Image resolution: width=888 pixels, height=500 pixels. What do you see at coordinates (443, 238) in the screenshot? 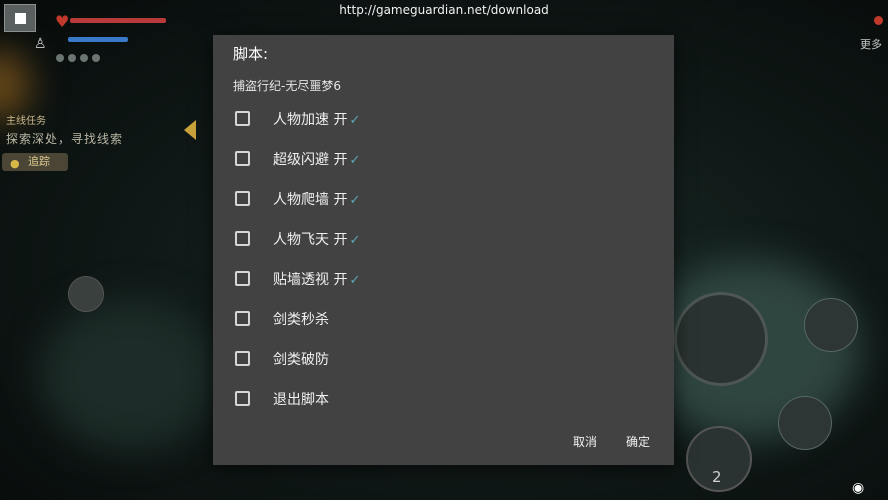
I see `option-4: 人物飞天 开 ✓` at bounding box center [443, 238].